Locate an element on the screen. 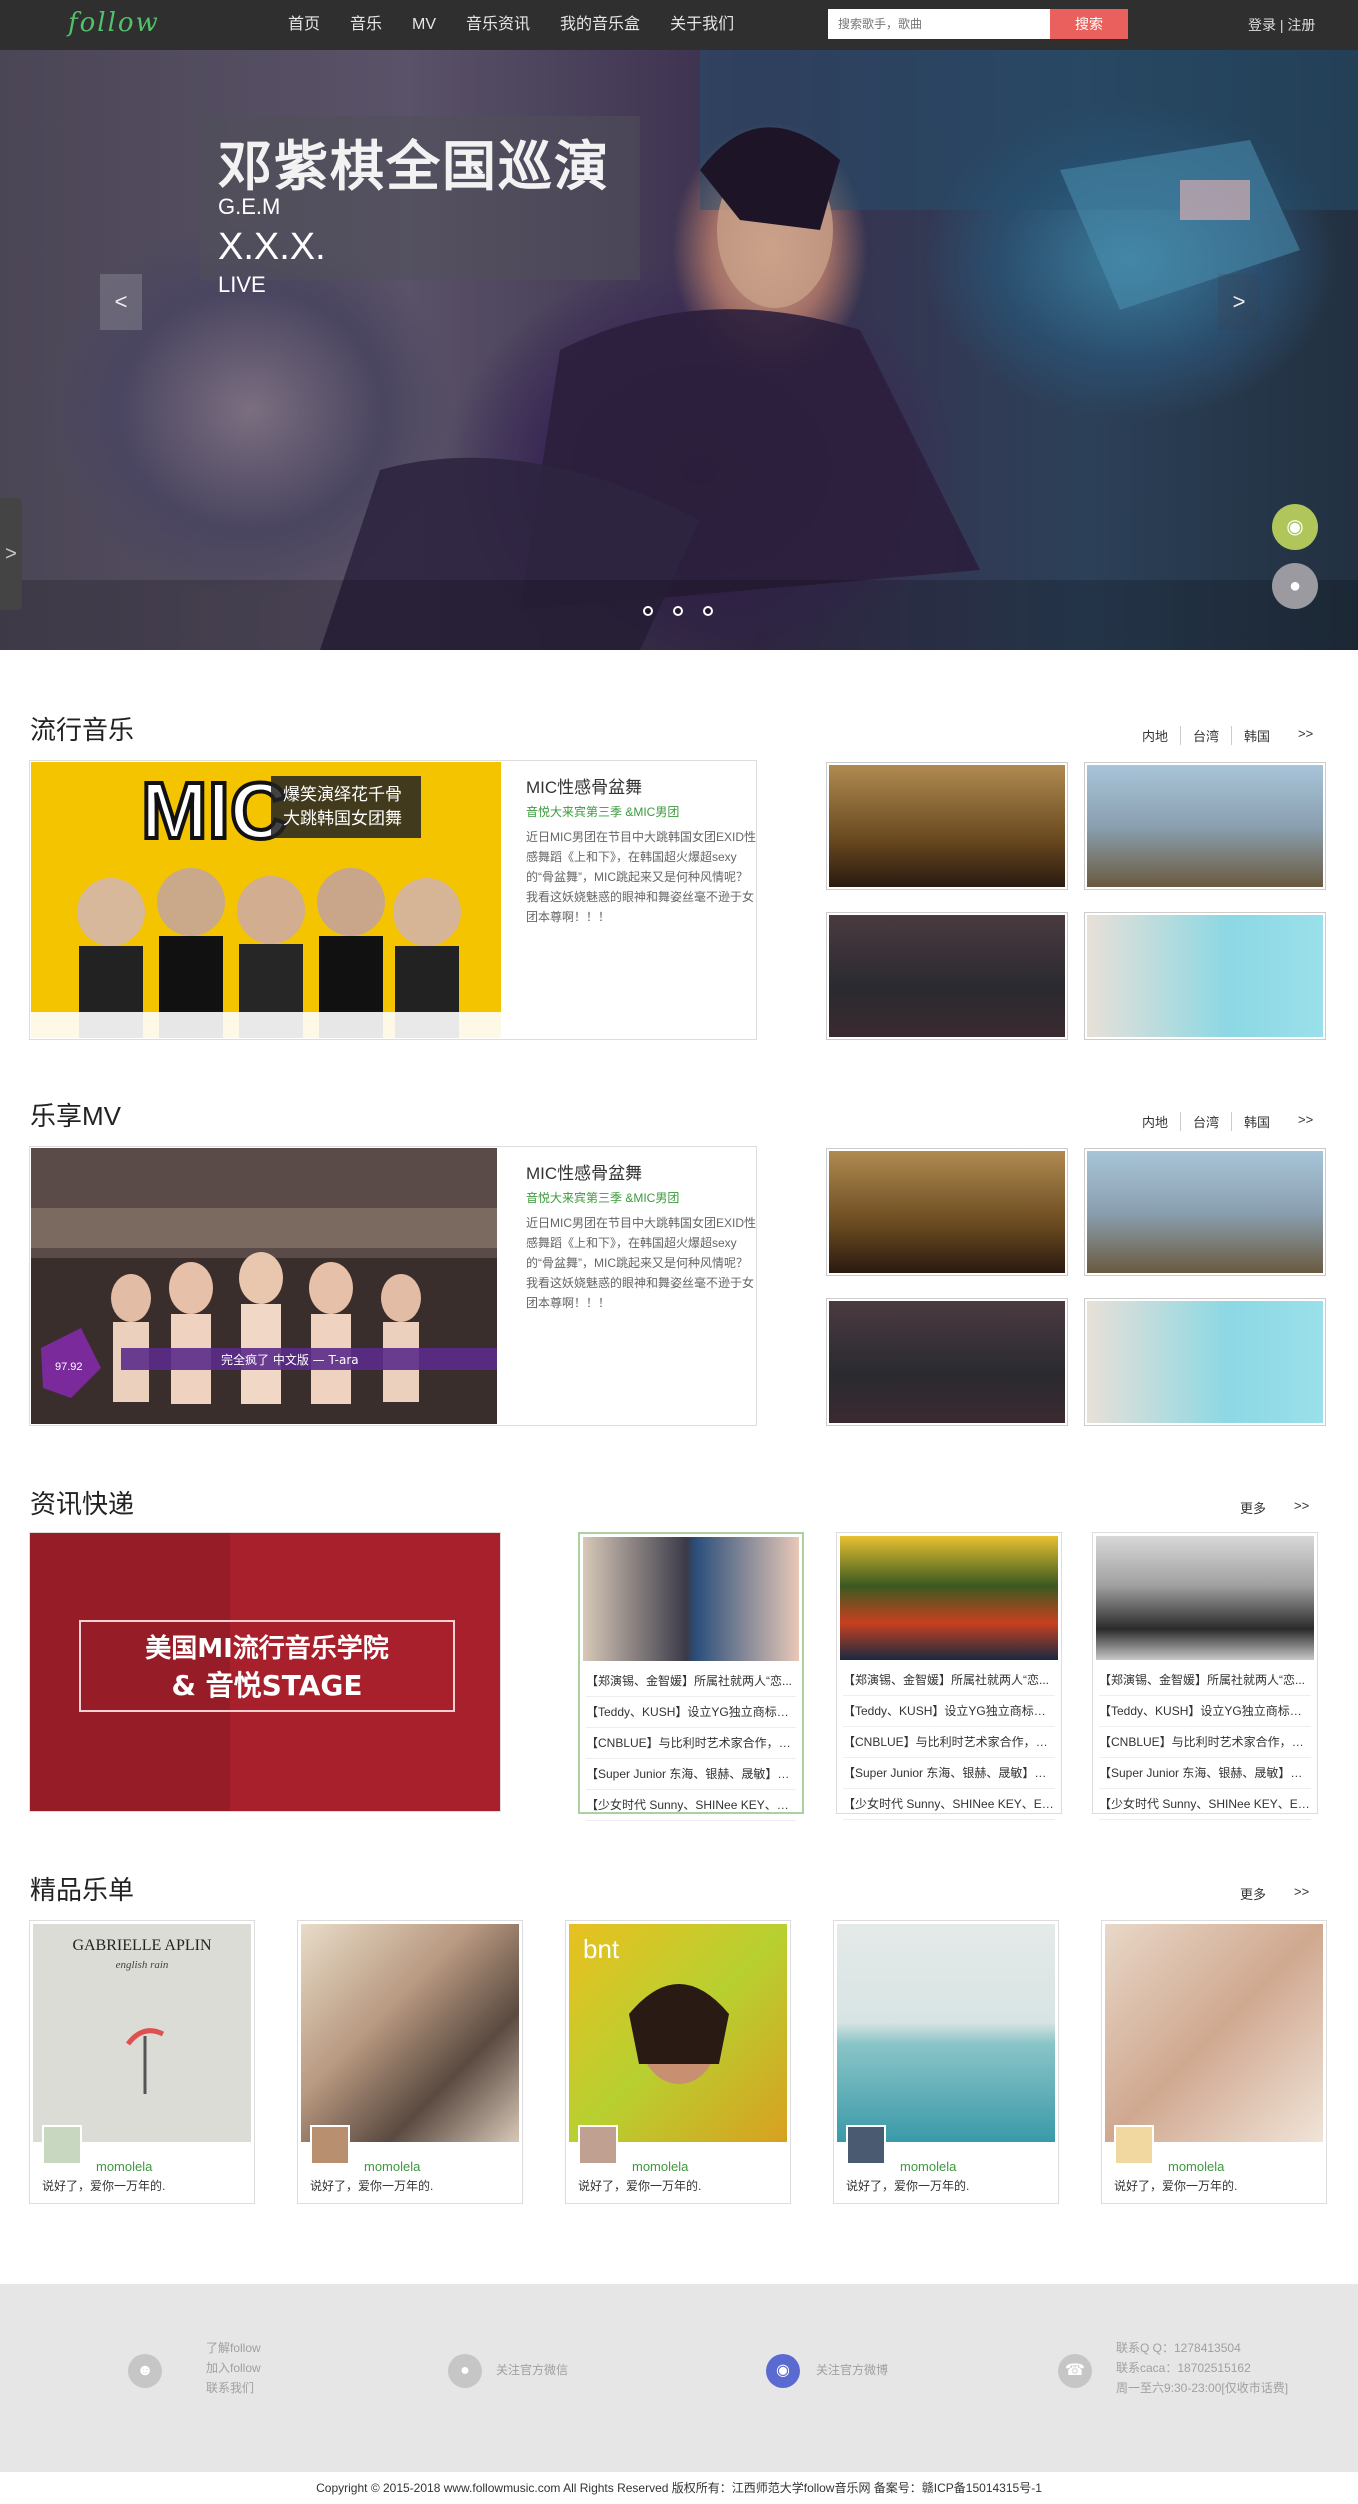 The width and height of the screenshot is (1358, 2504). playlists-more-link: 更多 is located at coordinates (1253, 1893).